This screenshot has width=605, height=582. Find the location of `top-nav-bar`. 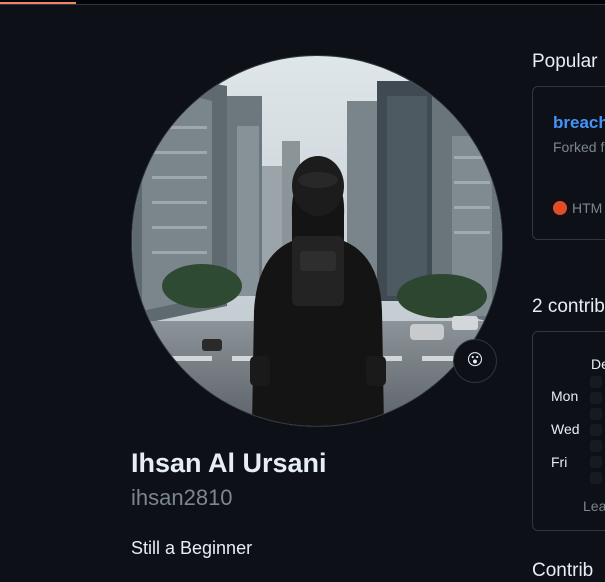

top-nav-bar is located at coordinates (302, 2).